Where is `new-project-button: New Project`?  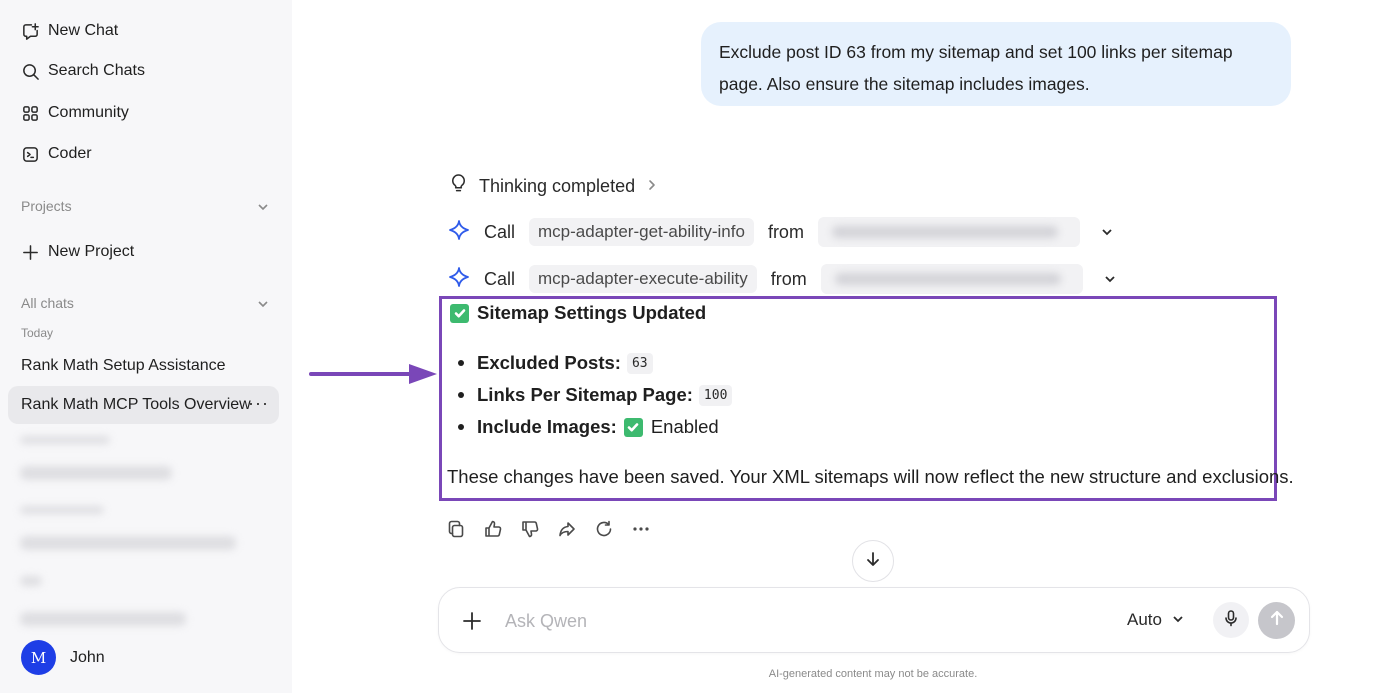 new-project-button: New Project is located at coordinates (77, 252).